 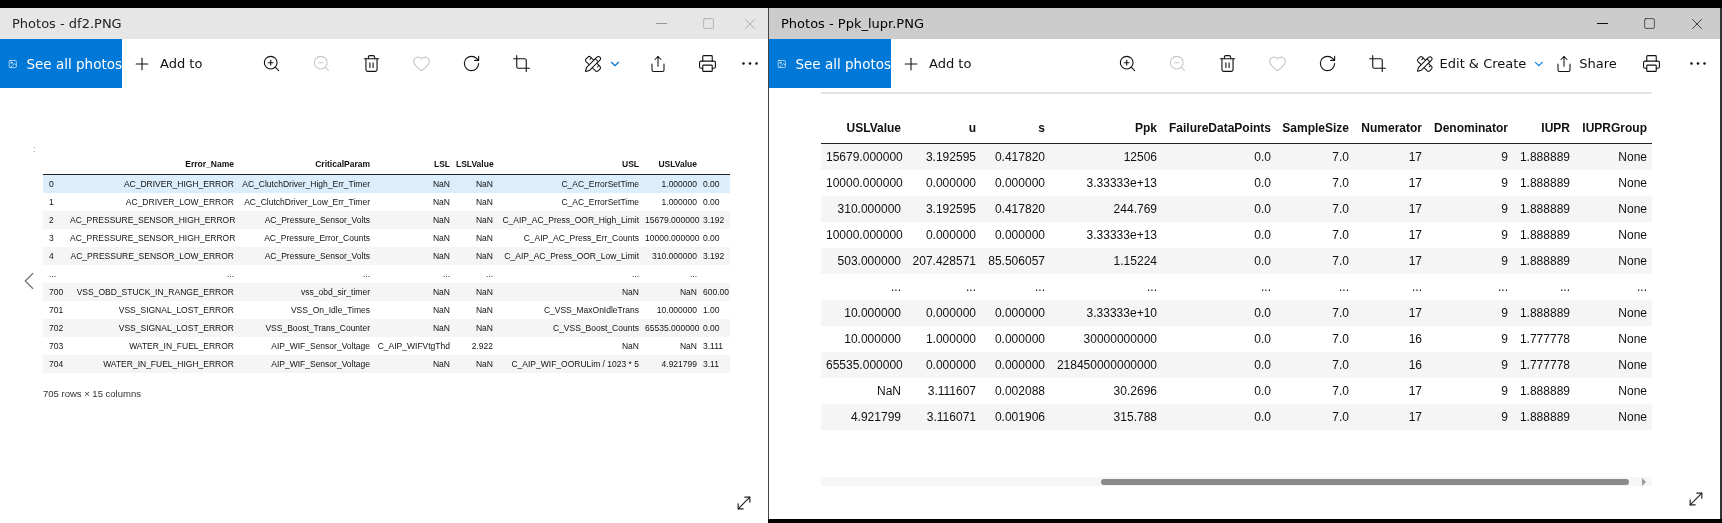 I want to click on table-cell: C_AIP_WIF_OORULim / 1023 * 5, so click(x=569, y=364).